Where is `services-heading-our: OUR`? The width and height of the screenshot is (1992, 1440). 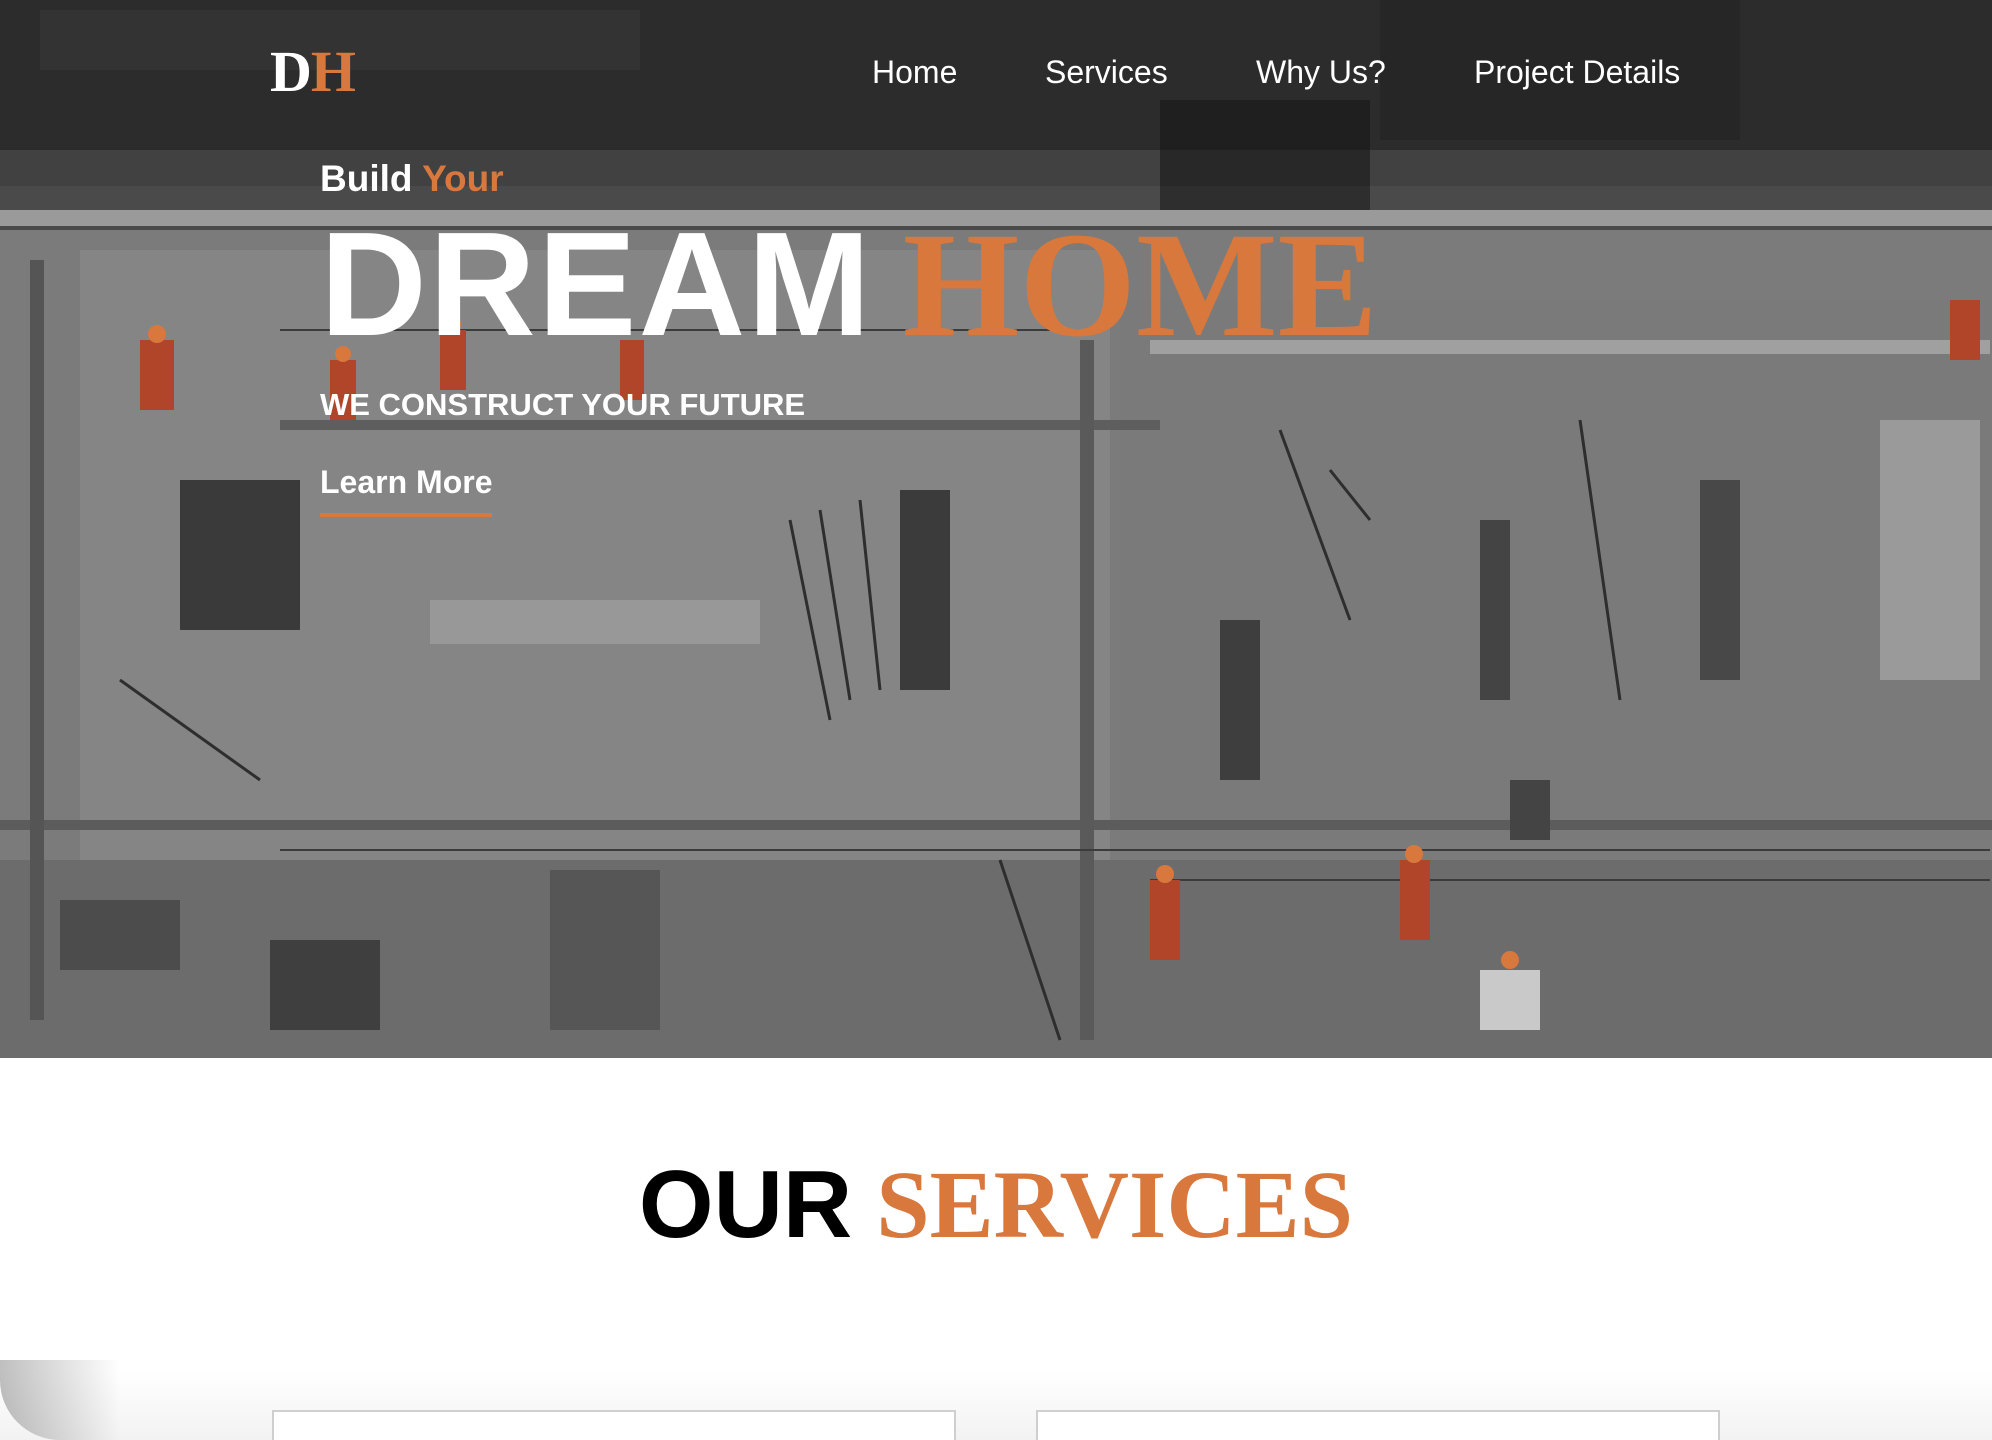 services-heading-our: OUR is located at coordinates (745, 1204).